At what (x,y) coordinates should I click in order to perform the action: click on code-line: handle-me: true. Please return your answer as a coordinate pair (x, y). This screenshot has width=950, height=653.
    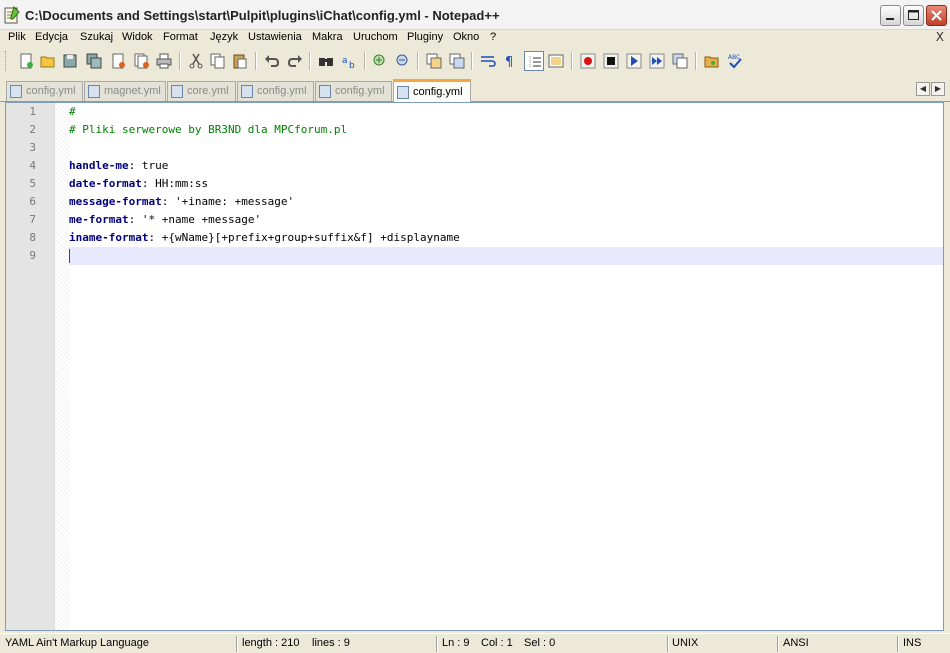
    Looking at the image, I should click on (118, 165).